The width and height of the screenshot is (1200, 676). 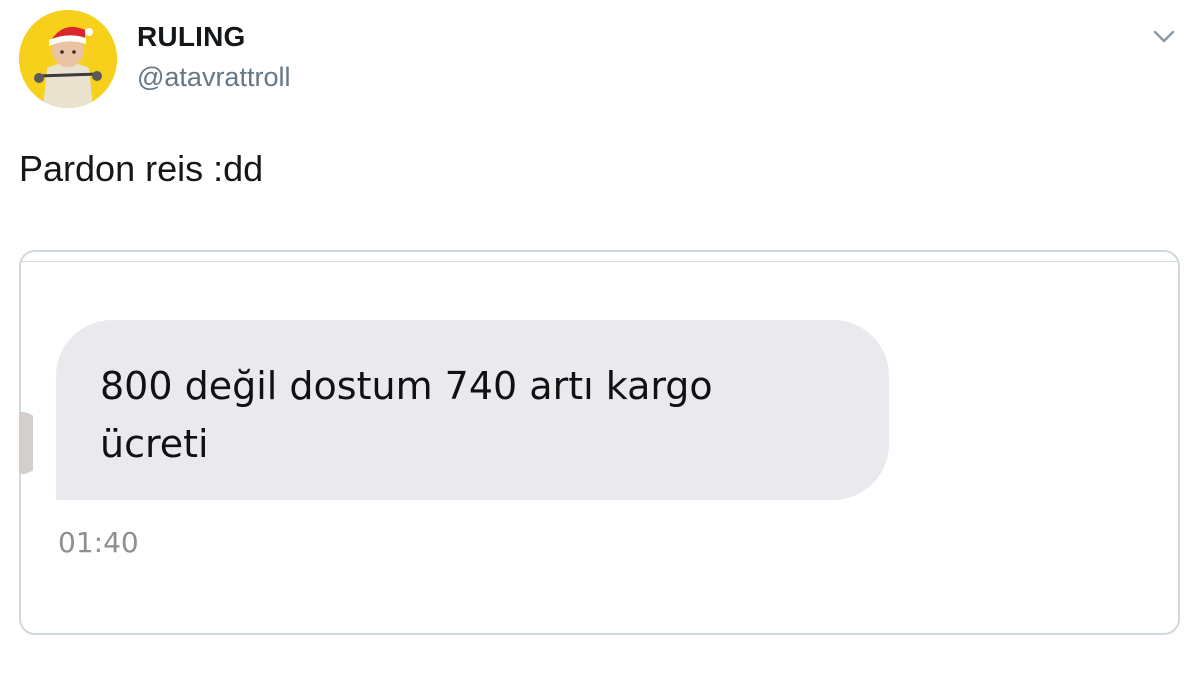 I want to click on tweet-text: Pardon reis :dd, so click(x=141, y=168).